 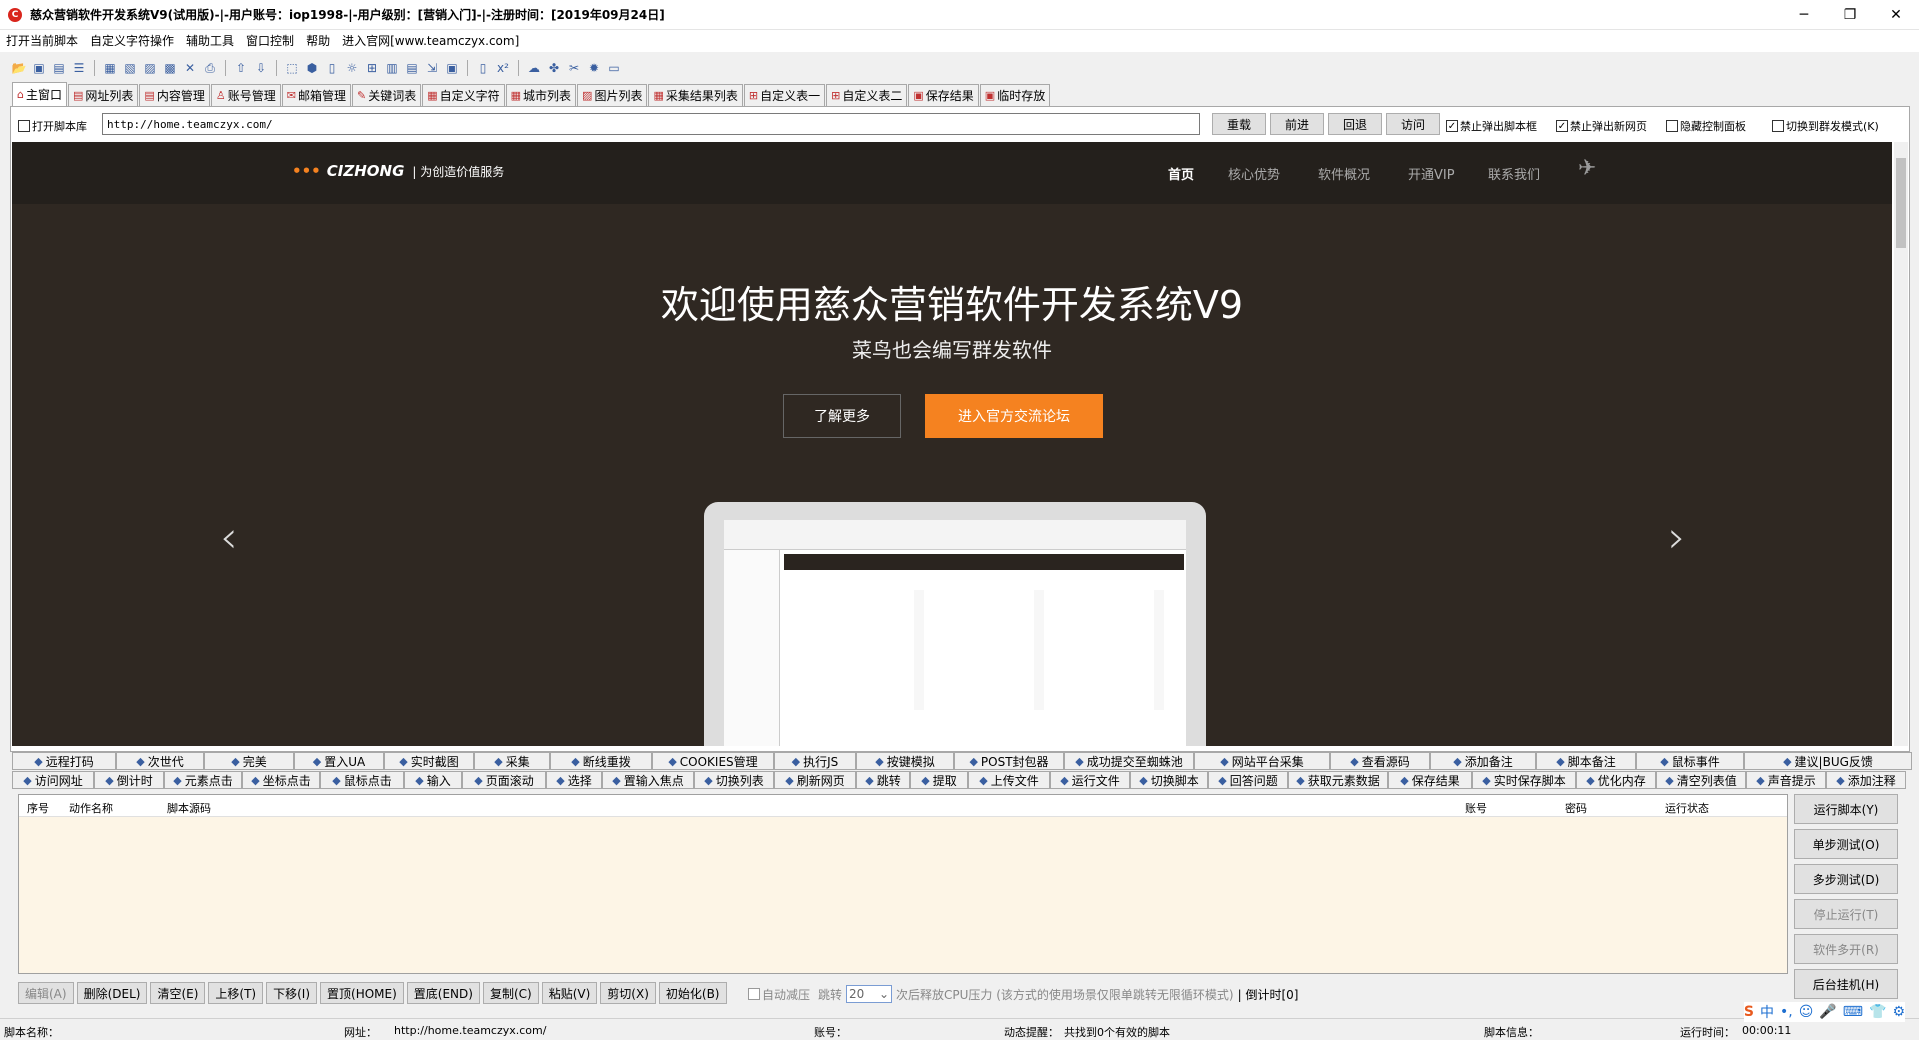 What do you see at coordinates (554, 68) in the screenshot?
I see `share-icon: ✤` at bounding box center [554, 68].